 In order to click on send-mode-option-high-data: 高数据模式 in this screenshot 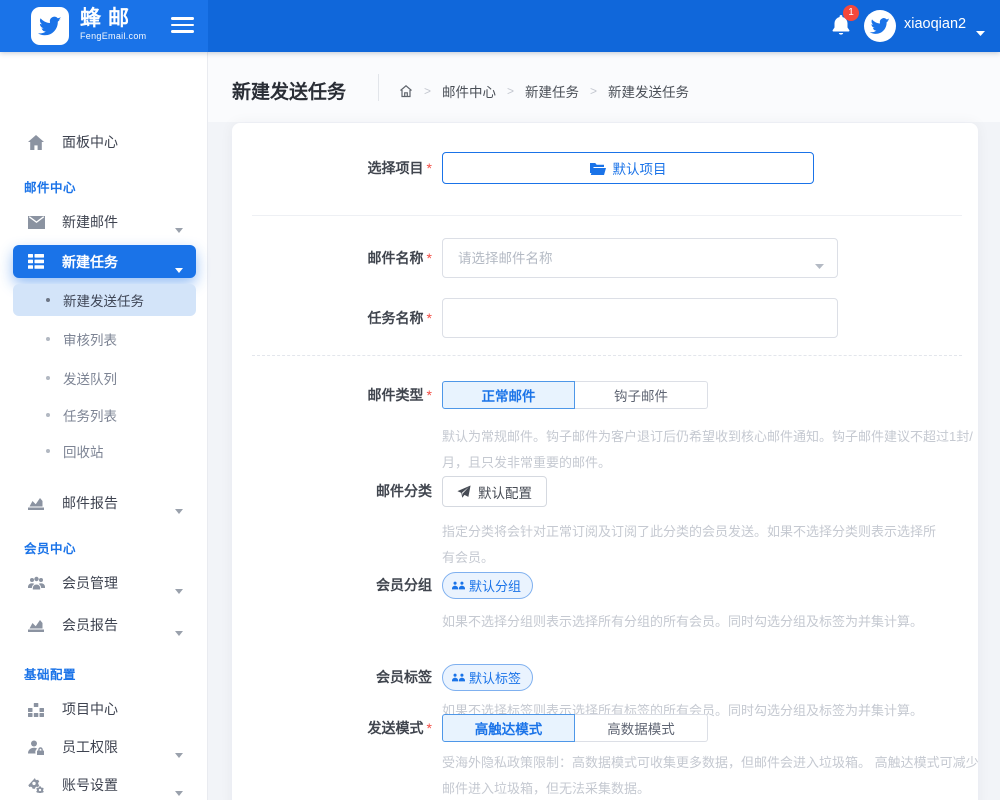, I will do `click(641, 728)`.